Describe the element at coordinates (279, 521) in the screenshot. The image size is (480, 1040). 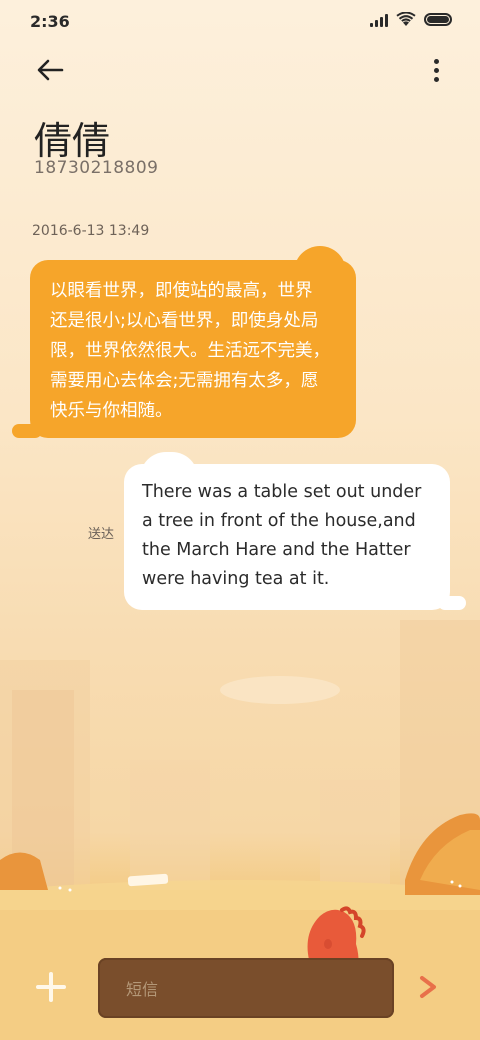
I see `message-line: a tree in front of the house,and` at that location.